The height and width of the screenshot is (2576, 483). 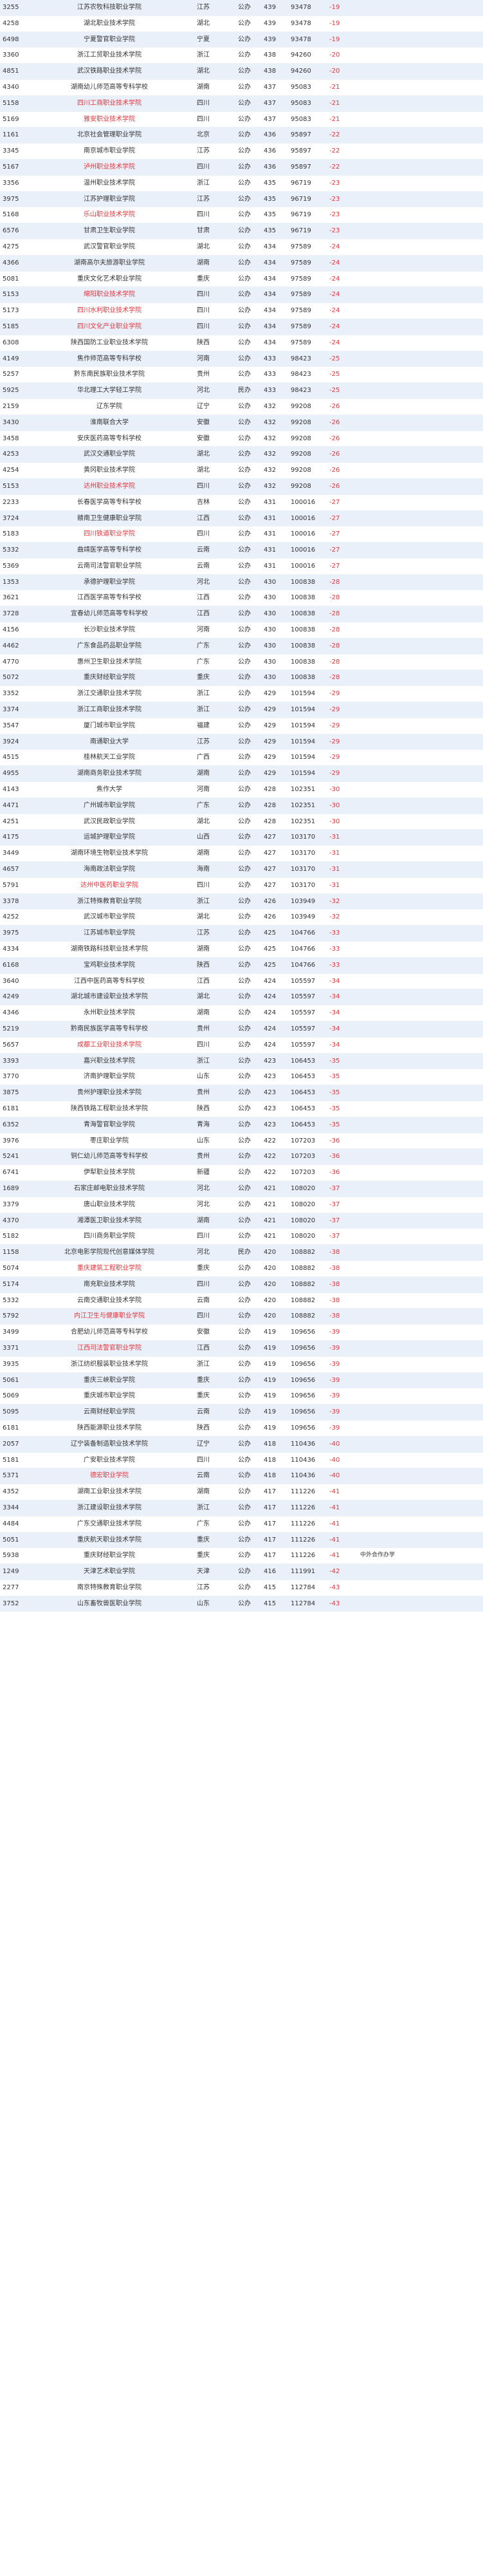 I want to click on school-code-cell: 3499, so click(x=20, y=1332).